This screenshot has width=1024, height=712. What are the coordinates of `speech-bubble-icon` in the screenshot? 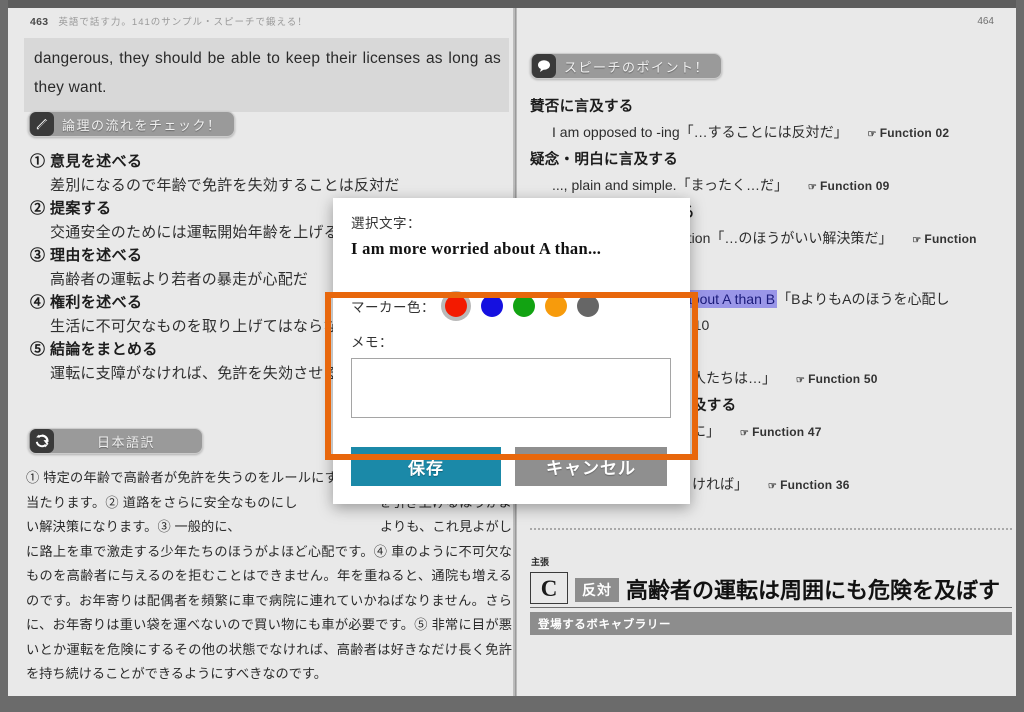 It's located at (544, 66).